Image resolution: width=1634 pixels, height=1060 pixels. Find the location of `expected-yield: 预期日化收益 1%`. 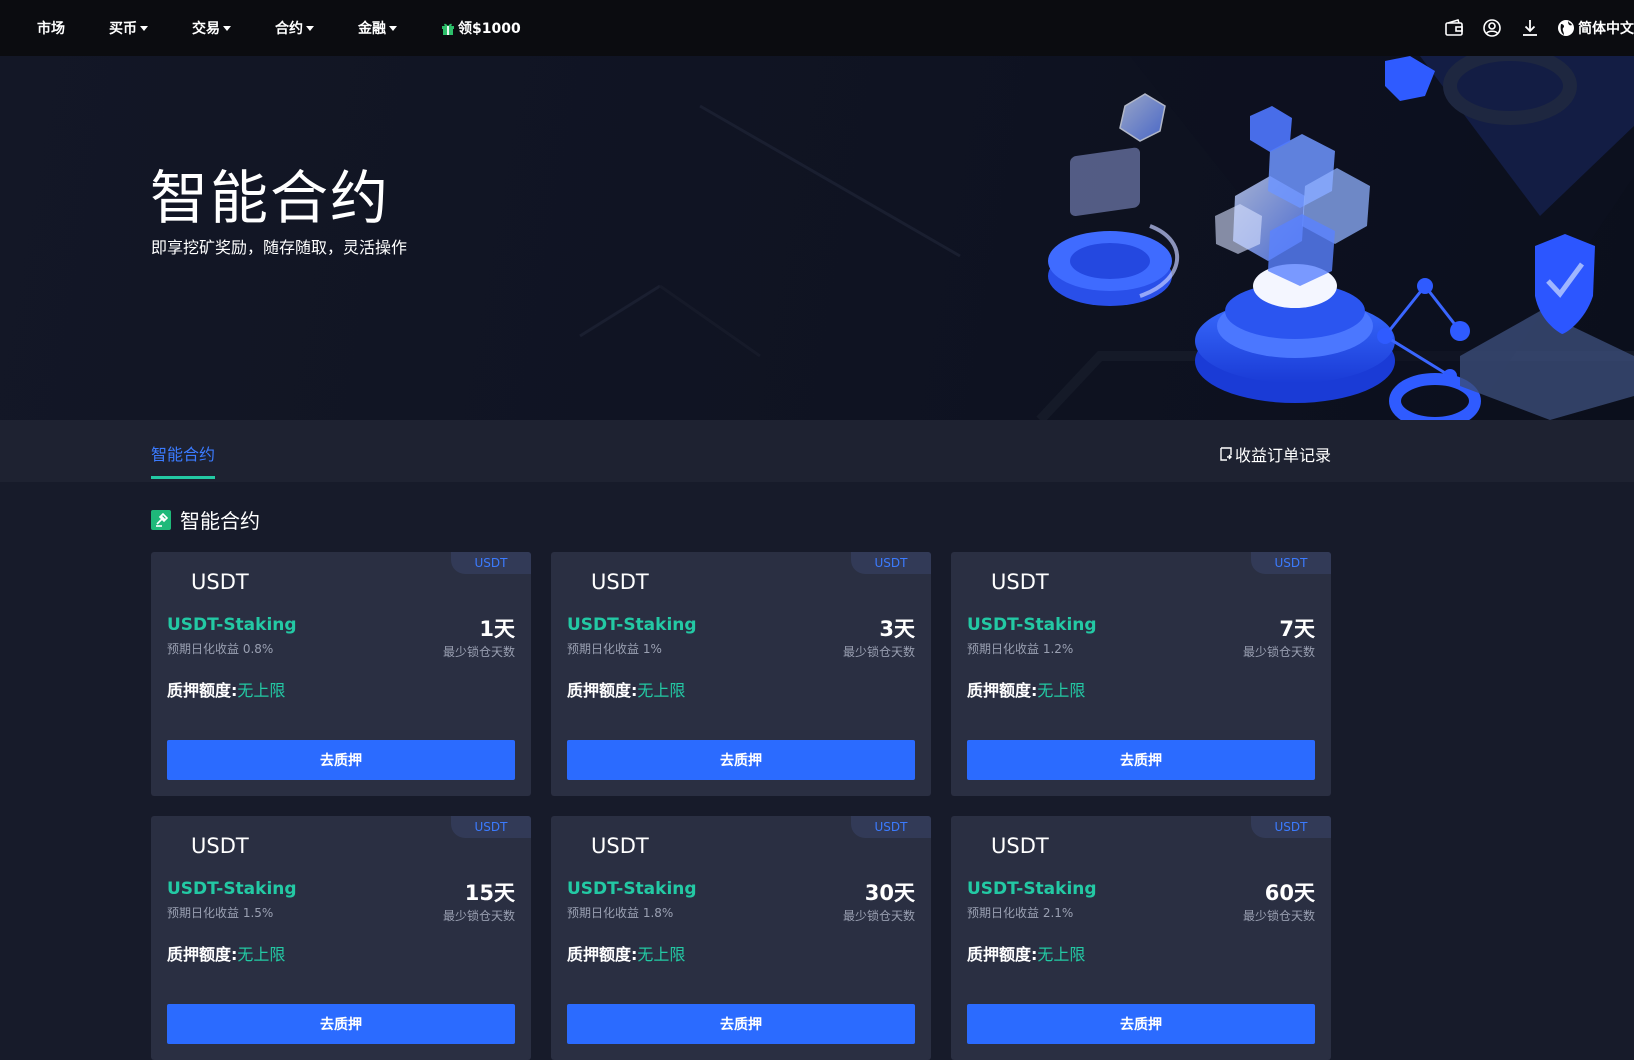

expected-yield: 预期日化收益 1% is located at coordinates (614, 649).